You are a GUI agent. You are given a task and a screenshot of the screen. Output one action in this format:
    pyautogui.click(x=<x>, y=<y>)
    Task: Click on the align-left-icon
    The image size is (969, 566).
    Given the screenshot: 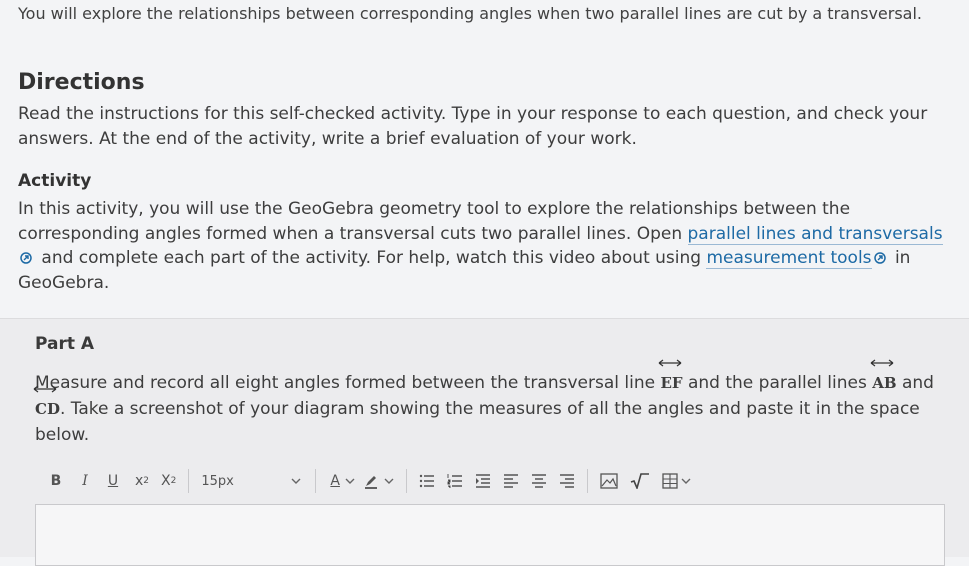 What is the action you would take?
    pyautogui.click(x=511, y=481)
    